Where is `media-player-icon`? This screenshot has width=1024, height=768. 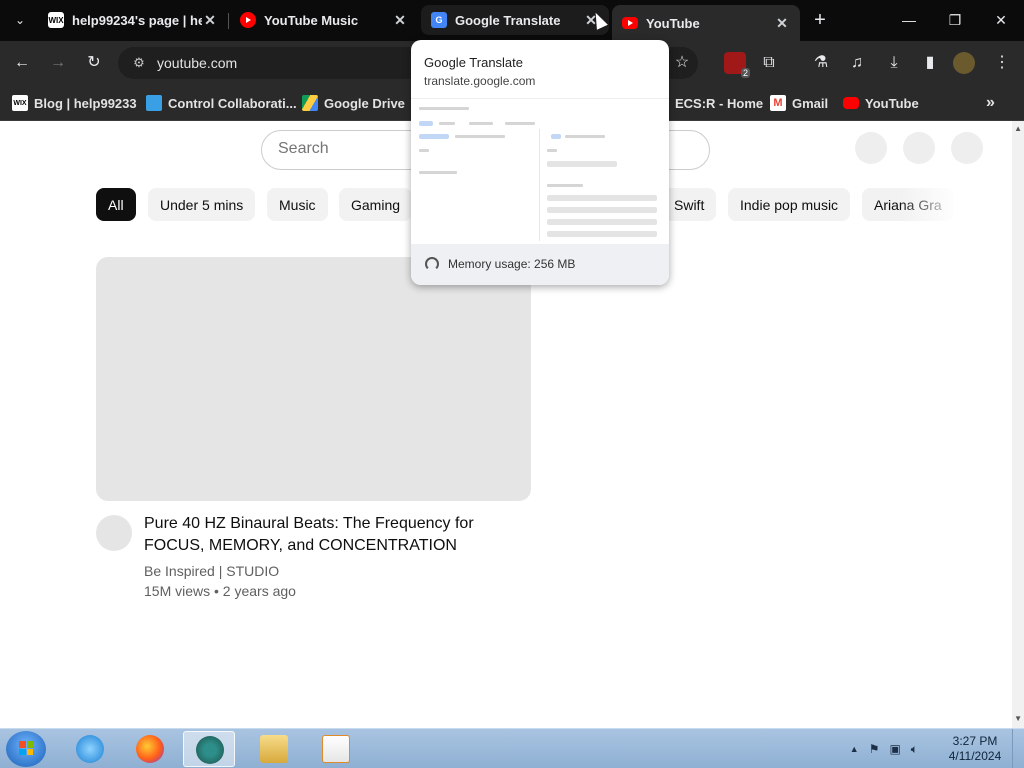
media-player-icon is located at coordinates (336, 749).